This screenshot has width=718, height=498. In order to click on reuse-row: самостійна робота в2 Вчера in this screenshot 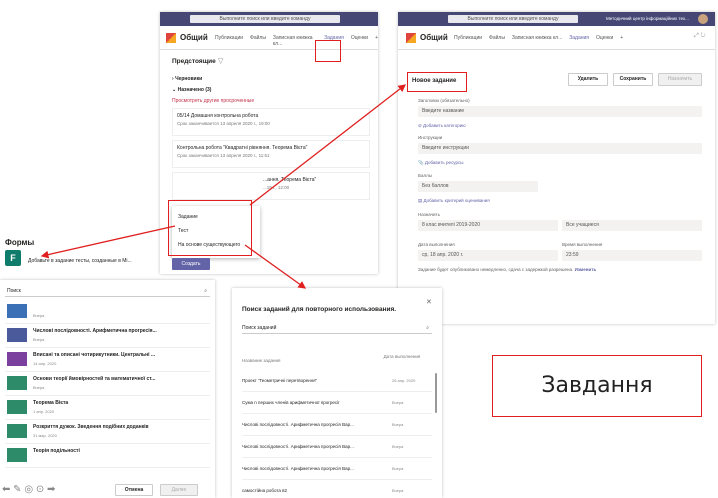, I will do `click(337, 489)`.